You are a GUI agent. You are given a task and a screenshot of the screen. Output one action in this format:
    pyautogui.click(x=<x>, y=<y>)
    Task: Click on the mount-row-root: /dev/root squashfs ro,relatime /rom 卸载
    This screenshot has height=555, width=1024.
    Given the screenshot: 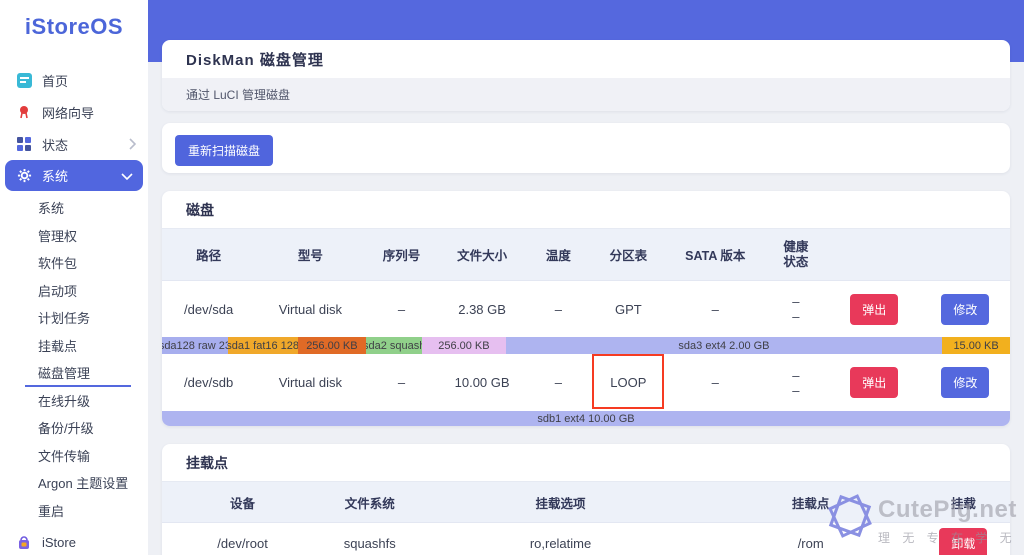 What is the action you would take?
    pyautogui.click(x=586, y=539)
    